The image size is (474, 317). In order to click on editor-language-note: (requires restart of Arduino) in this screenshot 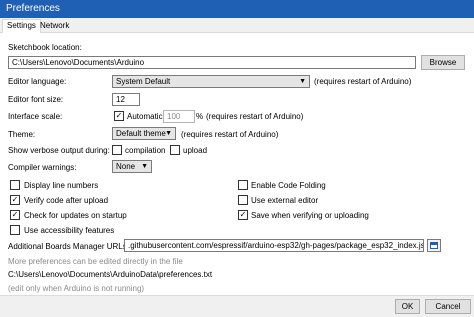, I will do `click(363, 81)`.